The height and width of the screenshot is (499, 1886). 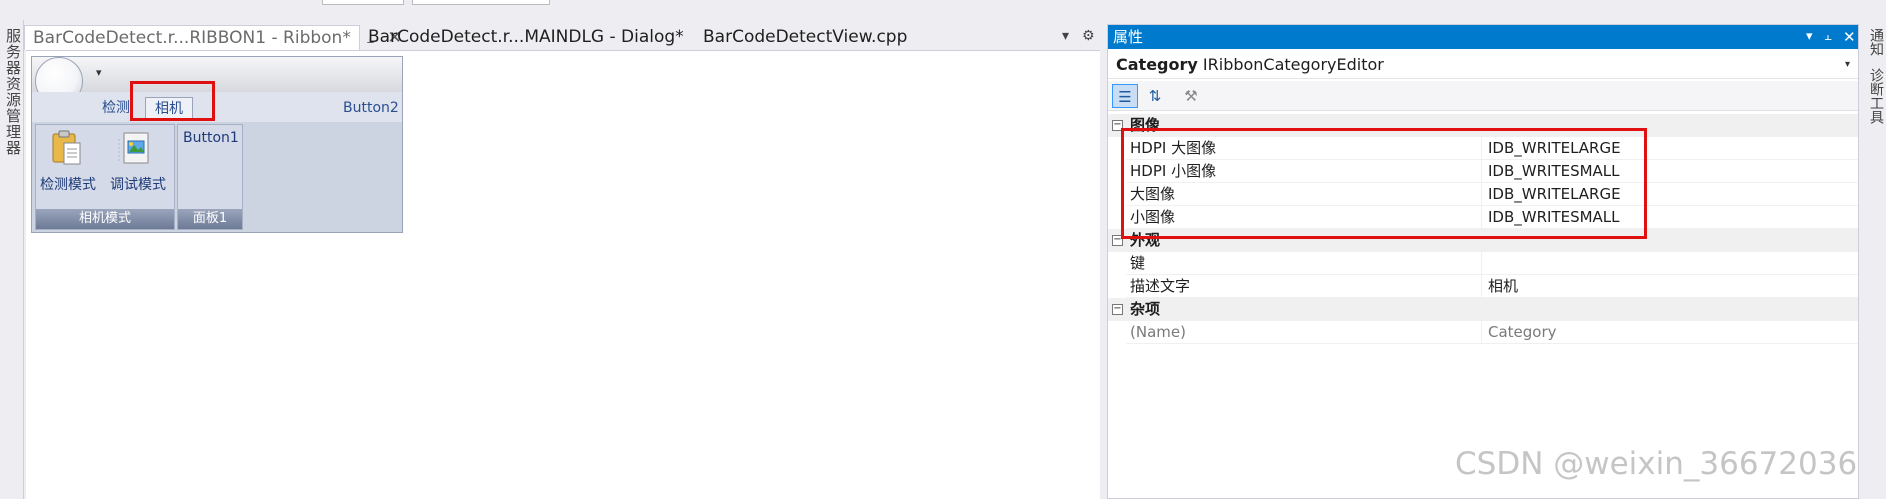 What do you see at coordinates (133, 148) in the screenshot?
I see `document-image-icon` at bounding box center [133, 148].